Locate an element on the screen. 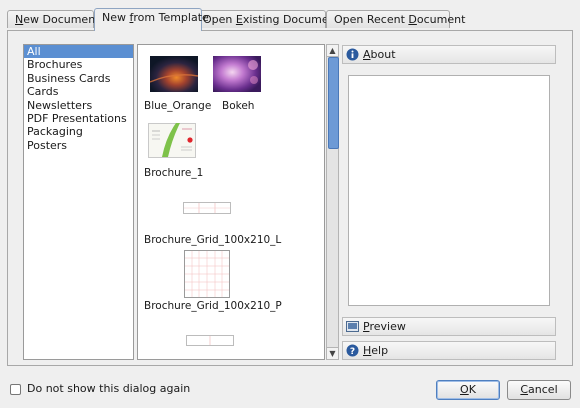 The height and width of the screenshot is (408, 580). cancel-button: Cancel is located at coordinates (539, 390).